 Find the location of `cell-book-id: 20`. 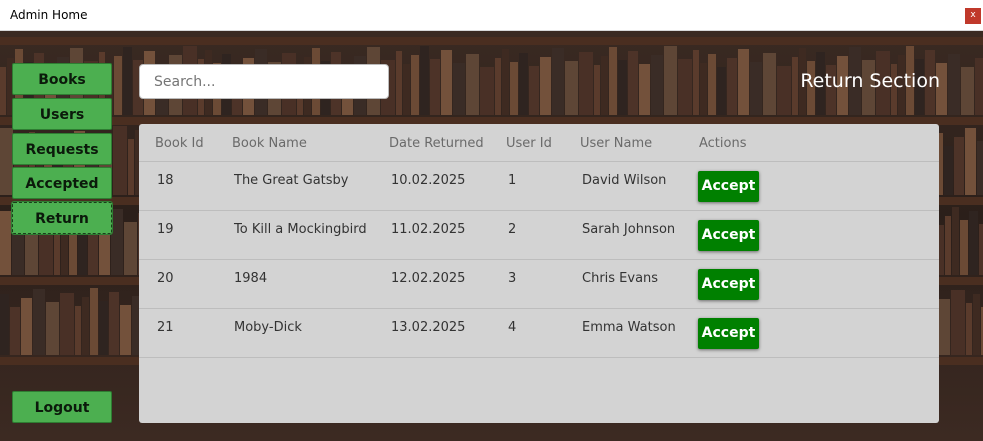

cell-book-id: 20 is located at coordinates (165, 278).